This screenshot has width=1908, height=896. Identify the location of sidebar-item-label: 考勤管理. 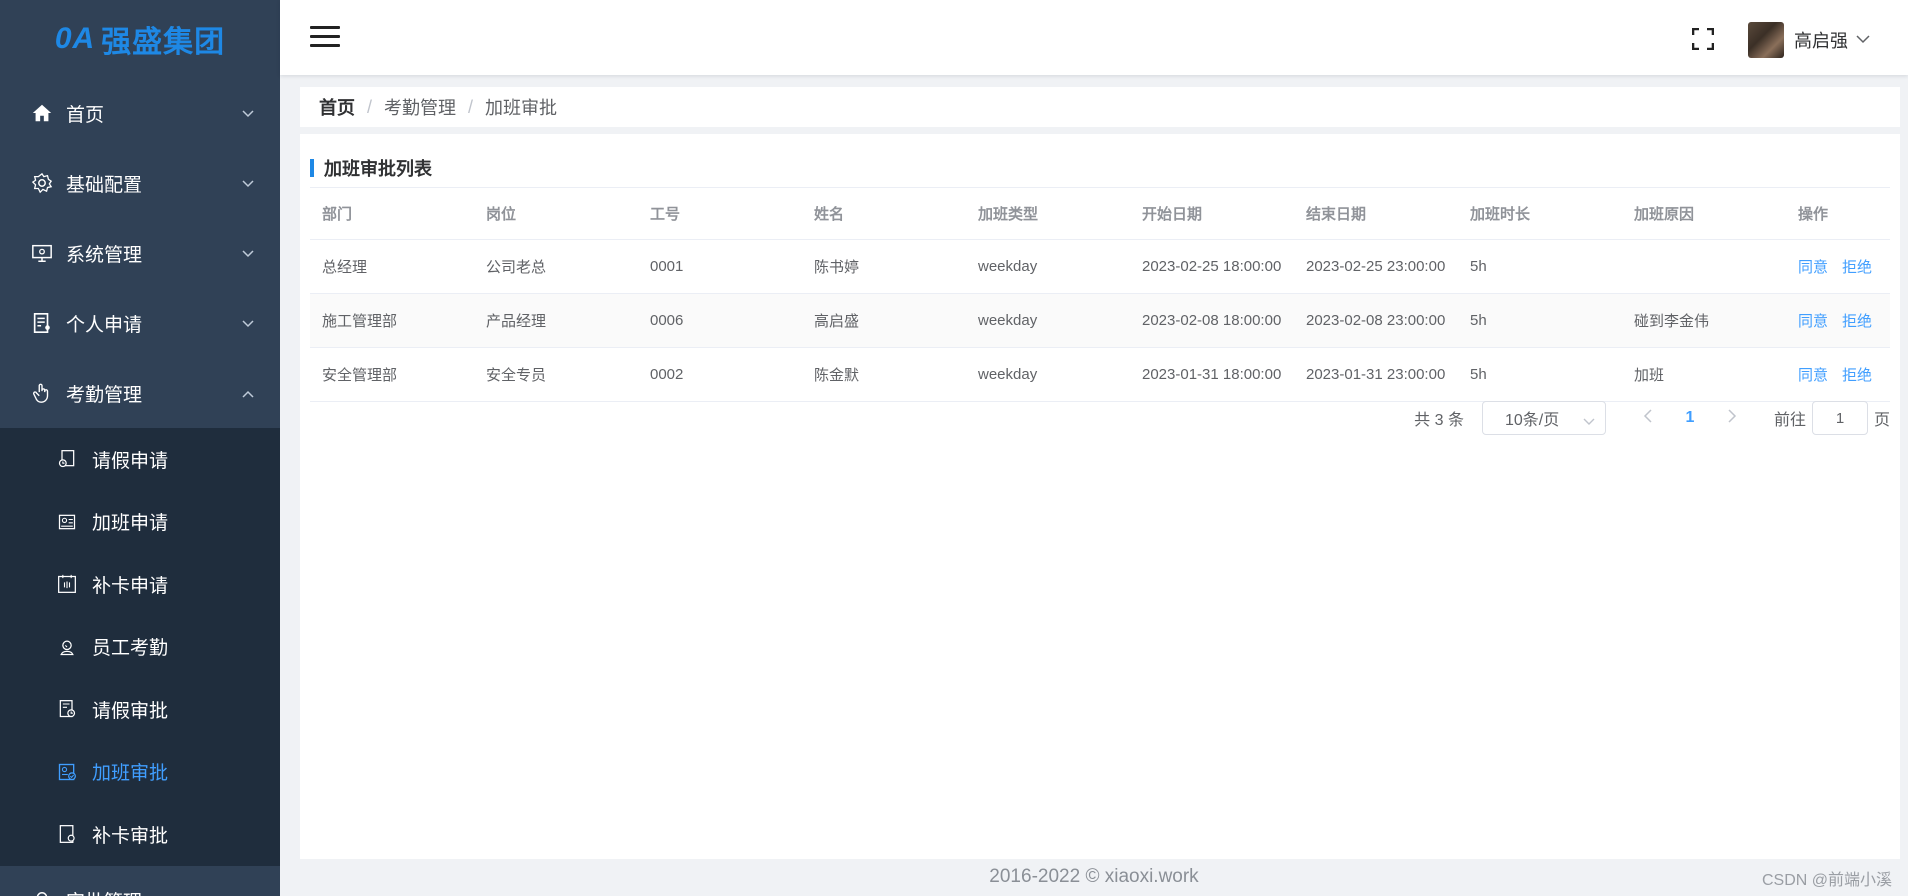
(104, 395).